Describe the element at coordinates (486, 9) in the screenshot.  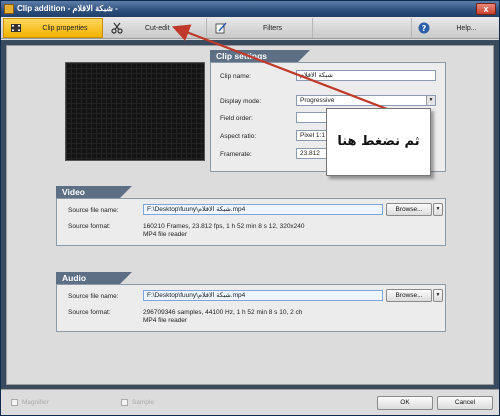
I see `close-button: x` at that location.